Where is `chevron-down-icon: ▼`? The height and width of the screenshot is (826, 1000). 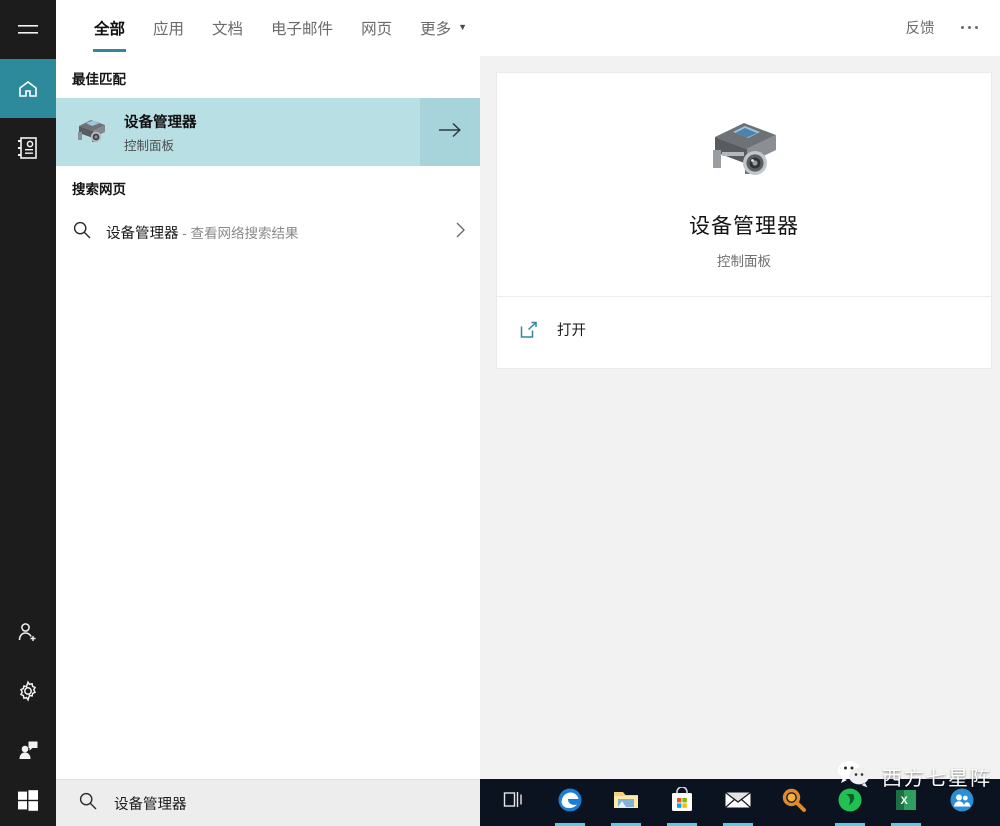
chevron-down-icon: ▼ is located at coordinates (463, 27).